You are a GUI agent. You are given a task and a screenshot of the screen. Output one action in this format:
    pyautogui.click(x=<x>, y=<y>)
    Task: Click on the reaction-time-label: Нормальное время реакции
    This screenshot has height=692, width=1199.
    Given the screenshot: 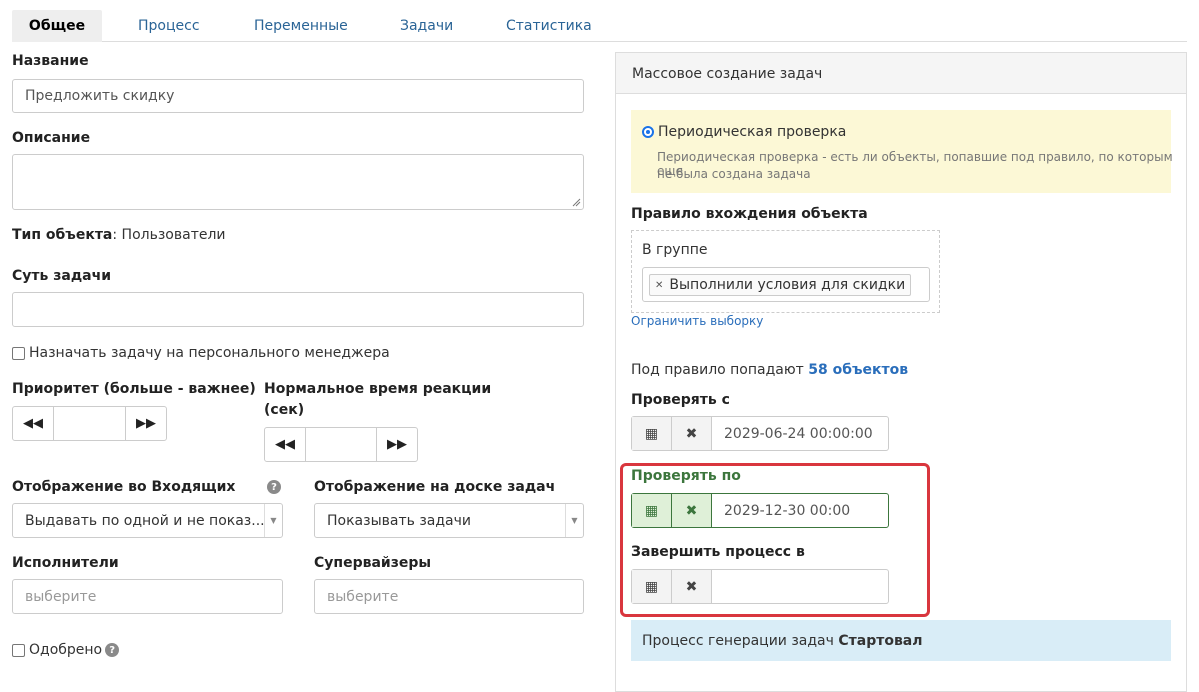 What is the action you would take?
    pyautogui.click(x=378, y=389)
    